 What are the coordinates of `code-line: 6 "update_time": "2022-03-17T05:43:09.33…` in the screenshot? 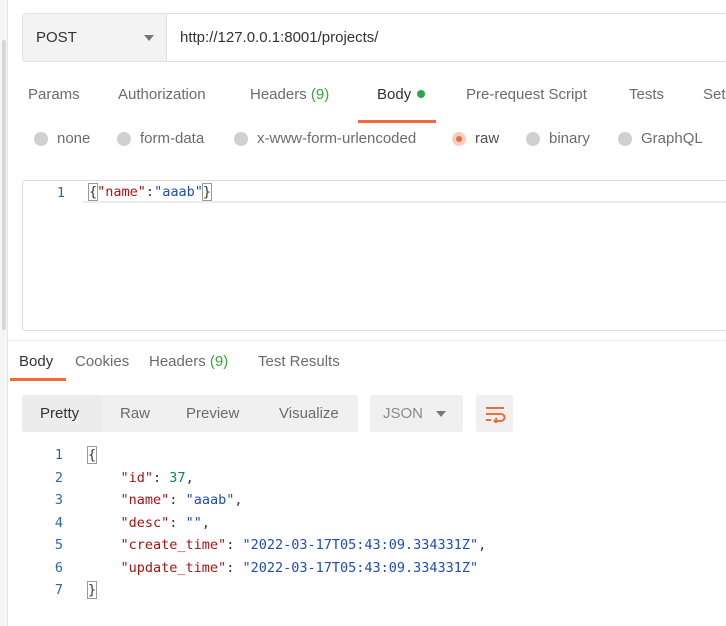 It's located at (266, 567).